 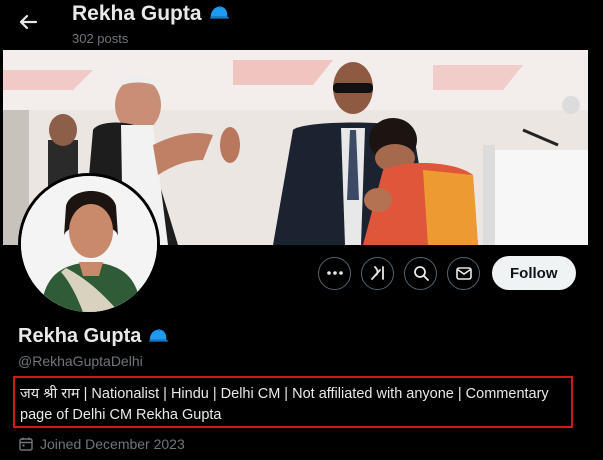 I want to click on arrow-left-icon, so click(x=28, y=22).